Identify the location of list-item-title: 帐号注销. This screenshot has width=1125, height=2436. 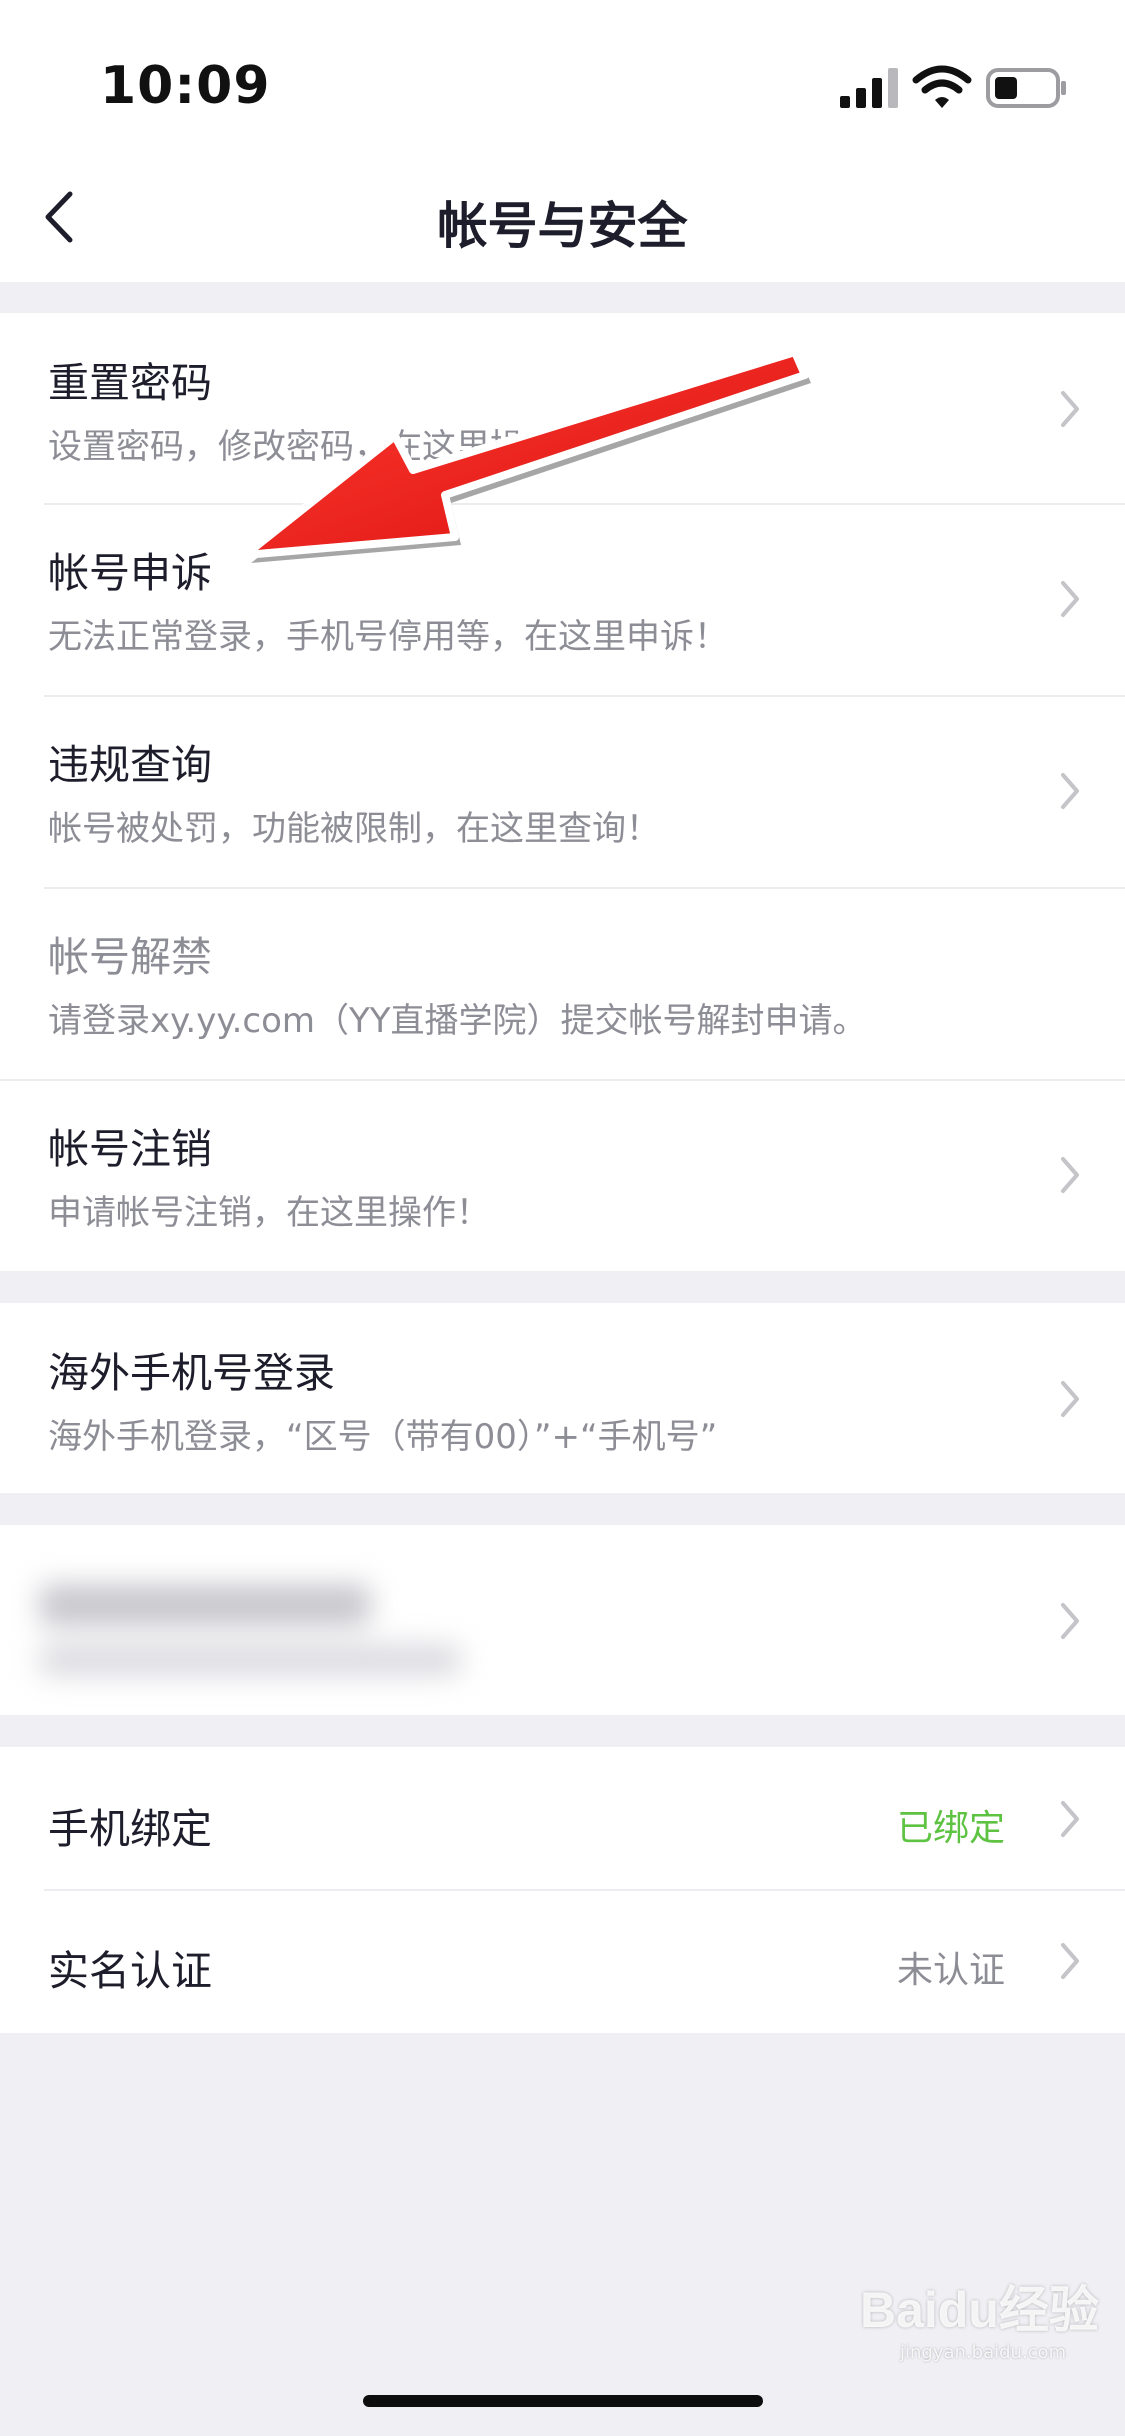
(130, 1149).